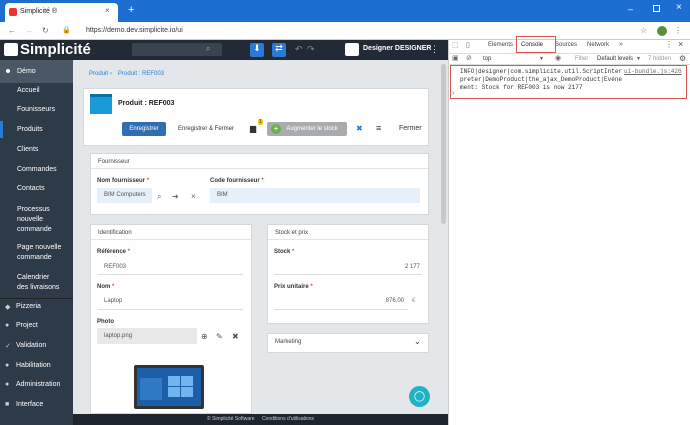  I want to click on form-header-card, so click(256, 117).